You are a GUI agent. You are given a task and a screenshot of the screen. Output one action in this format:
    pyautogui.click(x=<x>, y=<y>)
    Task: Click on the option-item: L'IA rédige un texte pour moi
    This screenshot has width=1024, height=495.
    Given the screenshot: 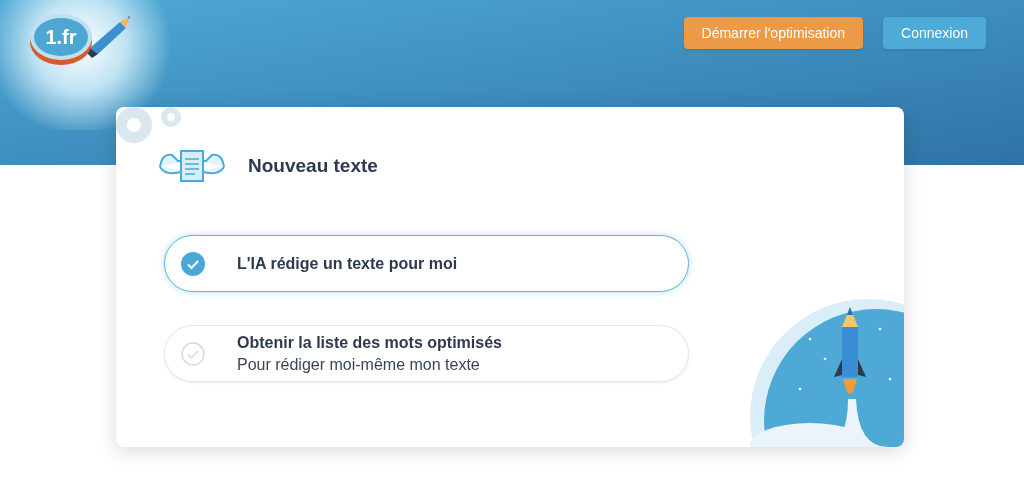 What is the action you would take?
    pyautogui.click(x=426, y=263)
    